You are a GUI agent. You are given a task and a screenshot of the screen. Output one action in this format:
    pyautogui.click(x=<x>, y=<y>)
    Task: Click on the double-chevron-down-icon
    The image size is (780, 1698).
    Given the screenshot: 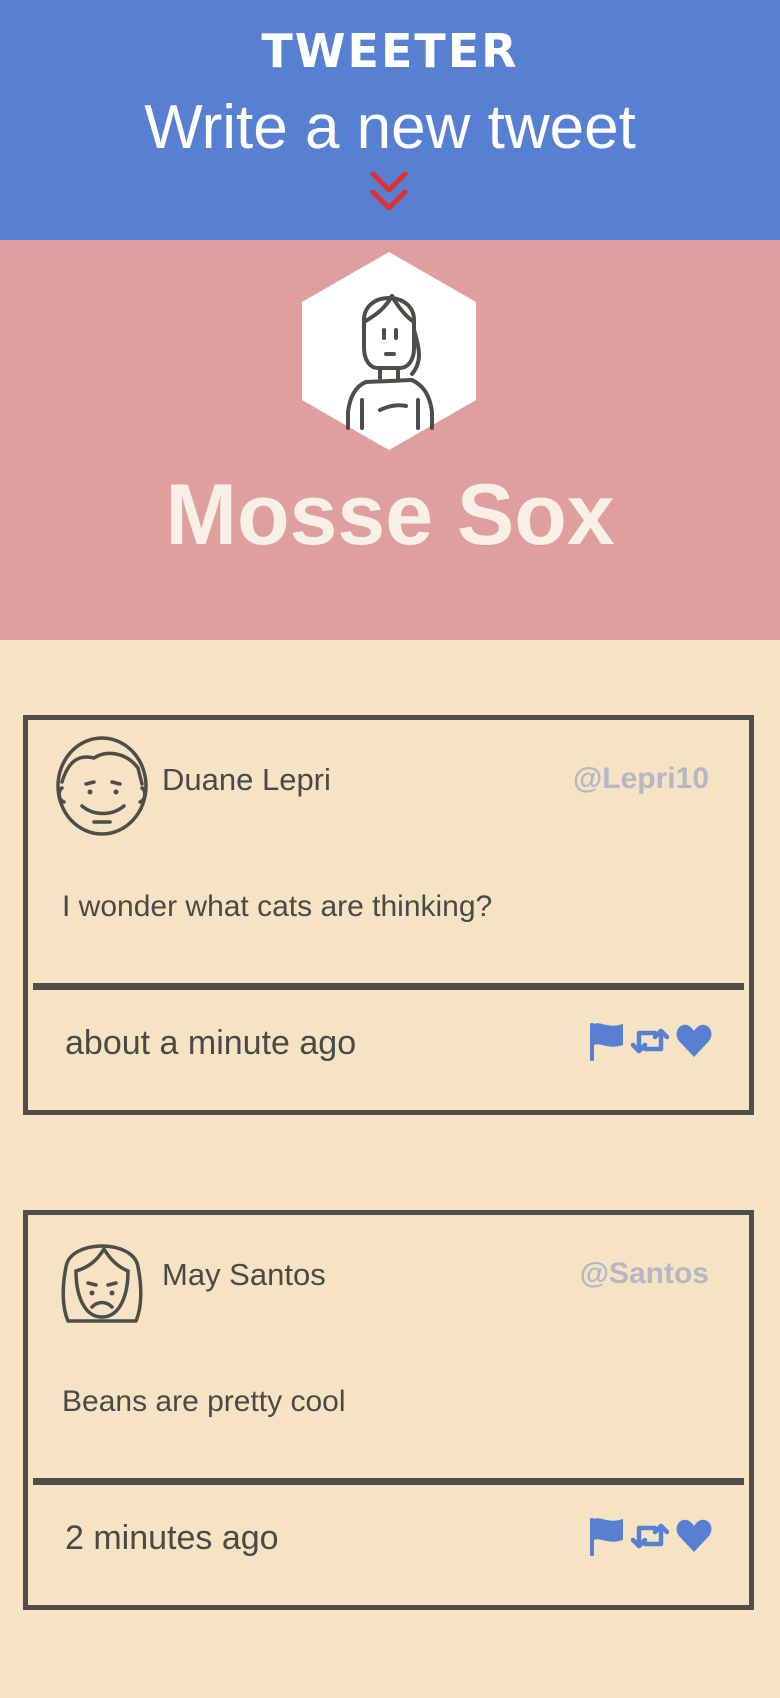 What is the action you would take?
    pyautogui.click(x=389, y=192)
    